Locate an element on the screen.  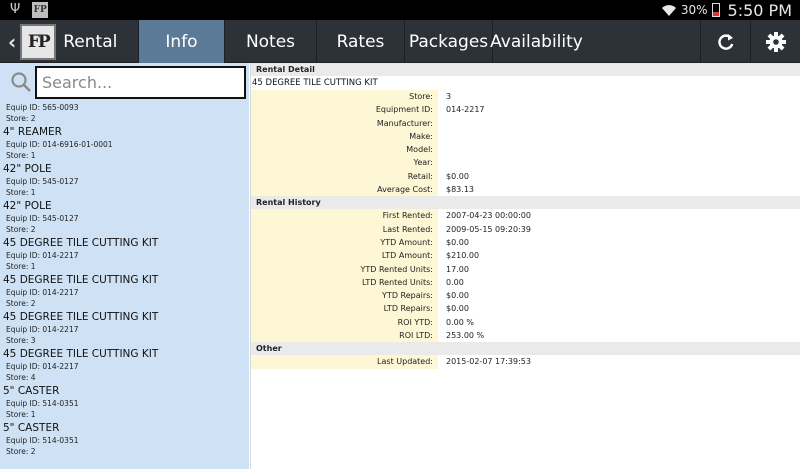
settings-button is located at coordinates (775, 41).